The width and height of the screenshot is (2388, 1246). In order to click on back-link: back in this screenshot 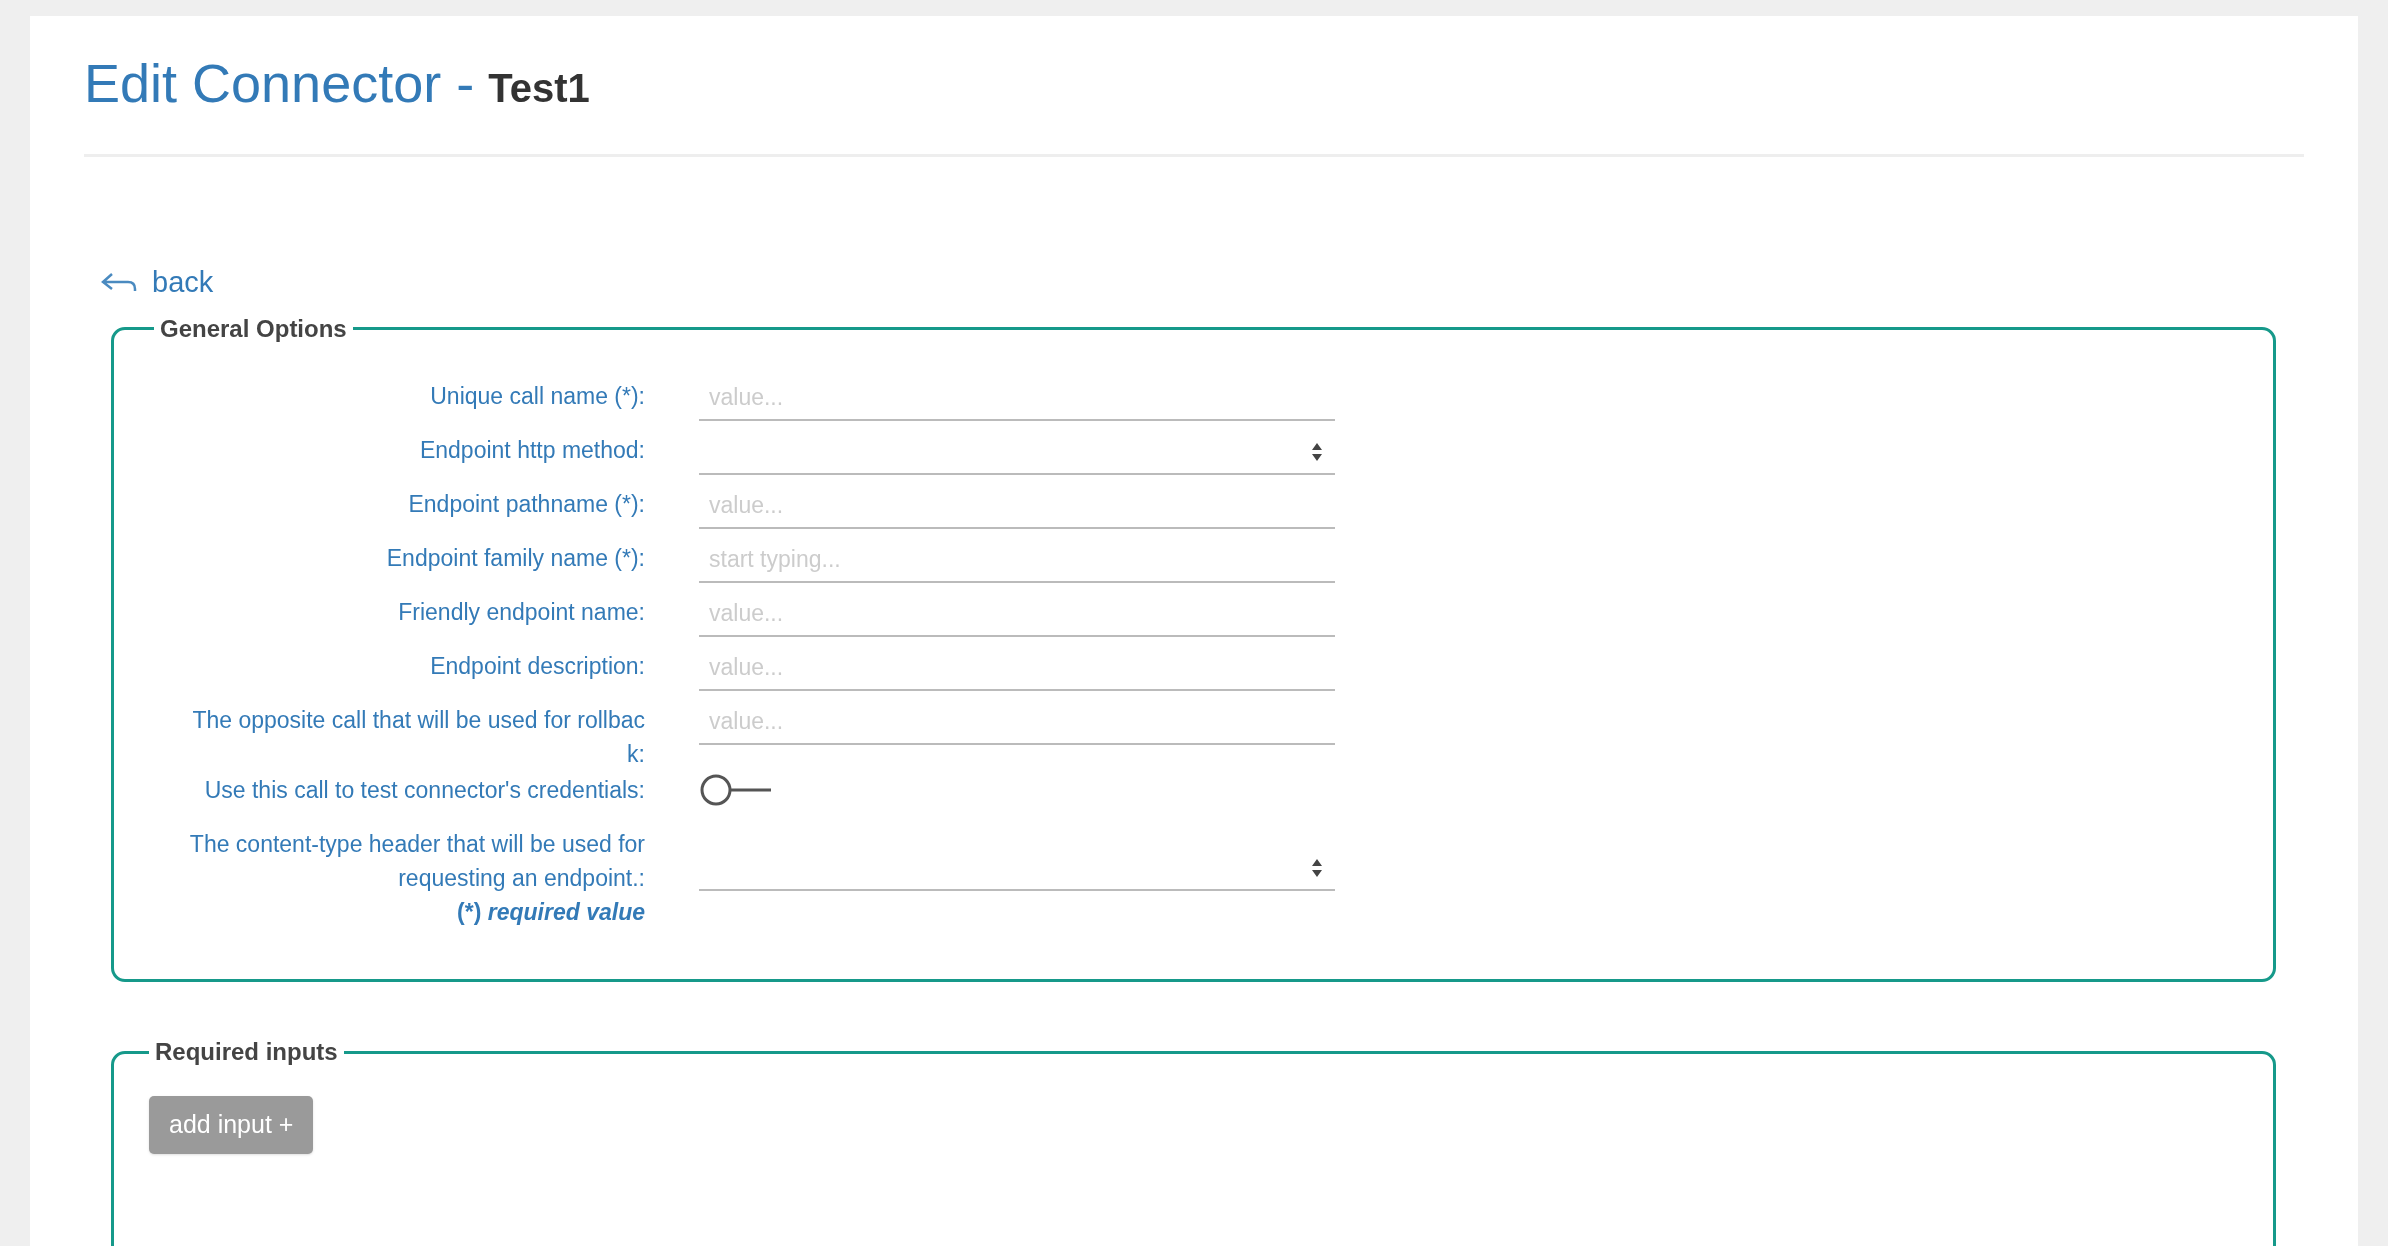, I will do `click(157, 283)`.